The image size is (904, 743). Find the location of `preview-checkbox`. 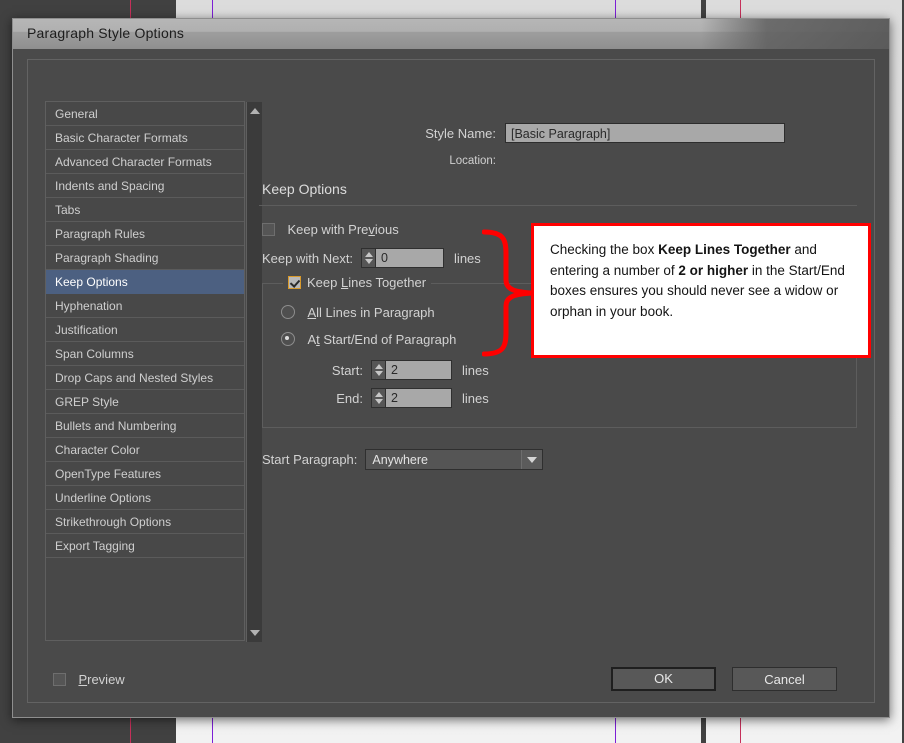

preview-checkbox is located at coordinates (59, 679).